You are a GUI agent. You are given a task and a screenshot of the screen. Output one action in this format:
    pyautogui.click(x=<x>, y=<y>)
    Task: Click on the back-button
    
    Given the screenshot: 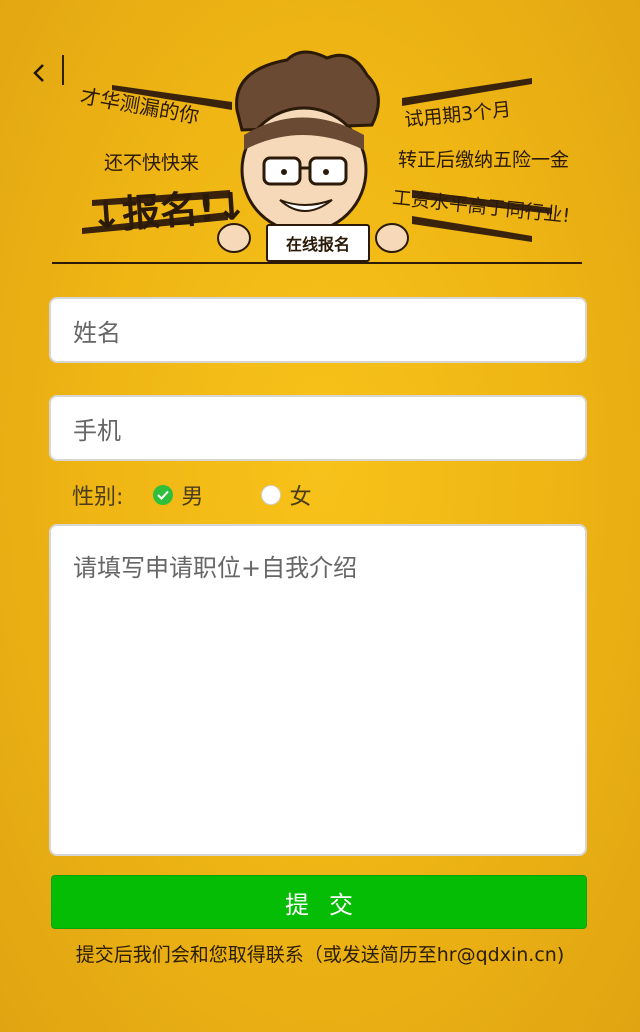 What is the action you would take?
    pyautogui.click(x=39, y=73)
    